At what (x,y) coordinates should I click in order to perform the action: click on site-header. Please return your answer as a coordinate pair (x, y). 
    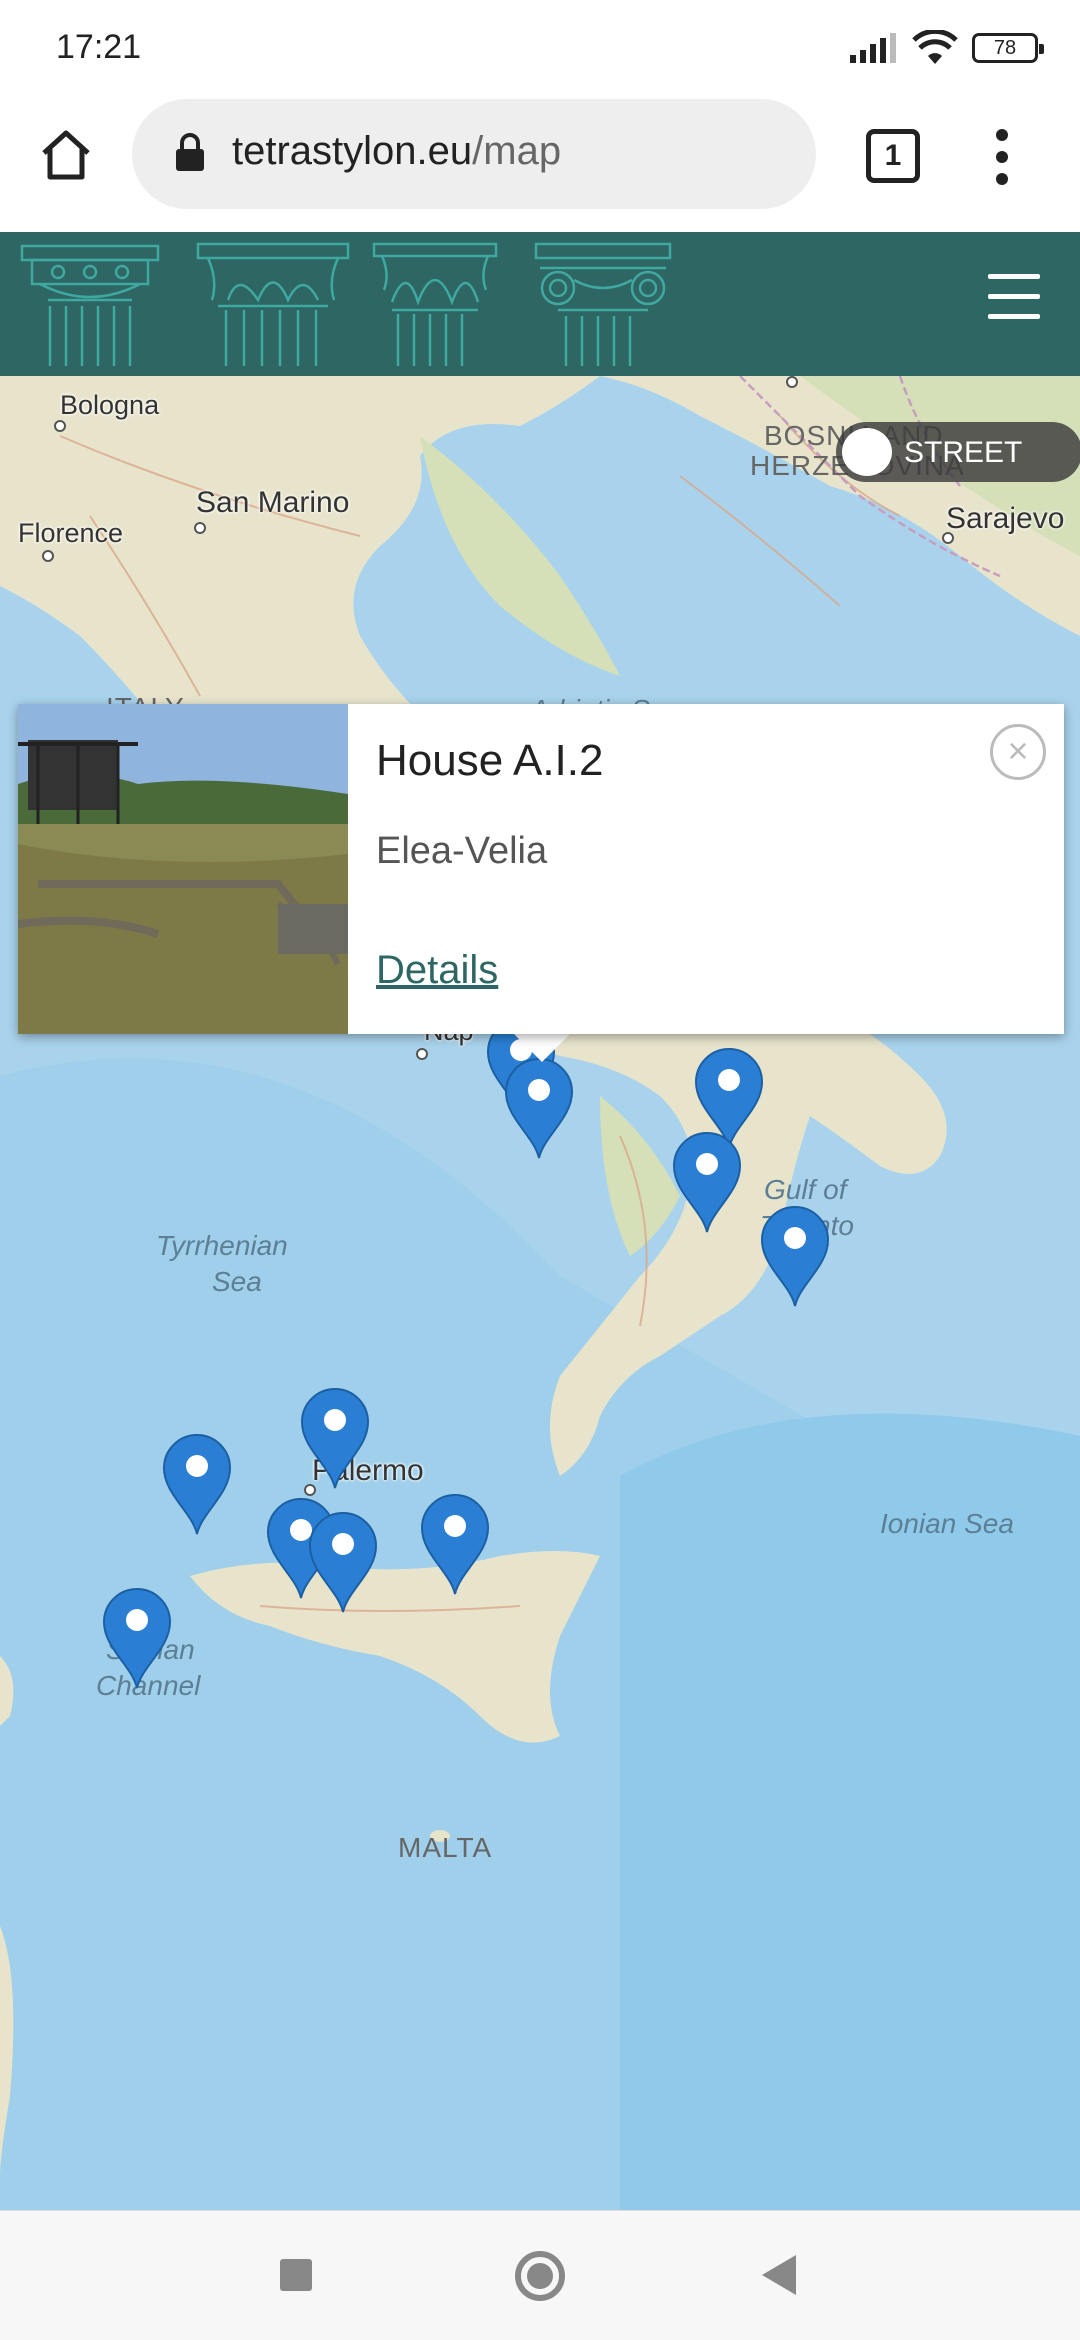
    Looking at the image, I should click on (540, 304).